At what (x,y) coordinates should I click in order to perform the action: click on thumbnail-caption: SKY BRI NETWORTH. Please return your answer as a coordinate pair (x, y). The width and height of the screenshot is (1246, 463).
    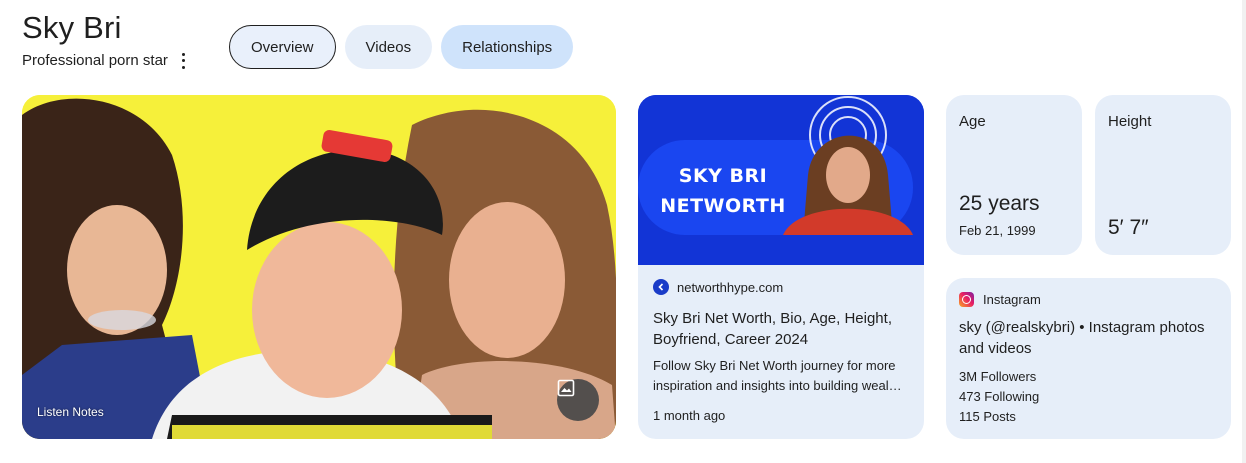
    Looking at the image, I should click on (723, 191).